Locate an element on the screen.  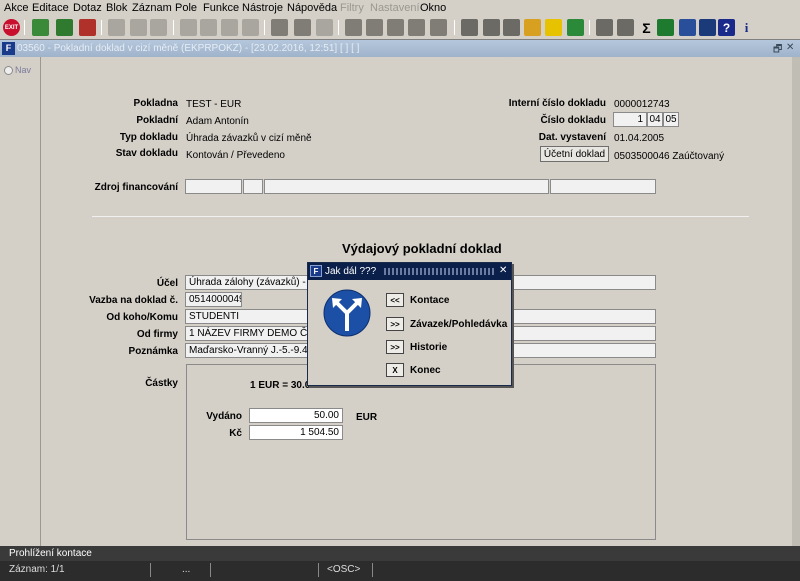
nav-label: Nav is located at coordinates (23, 70).